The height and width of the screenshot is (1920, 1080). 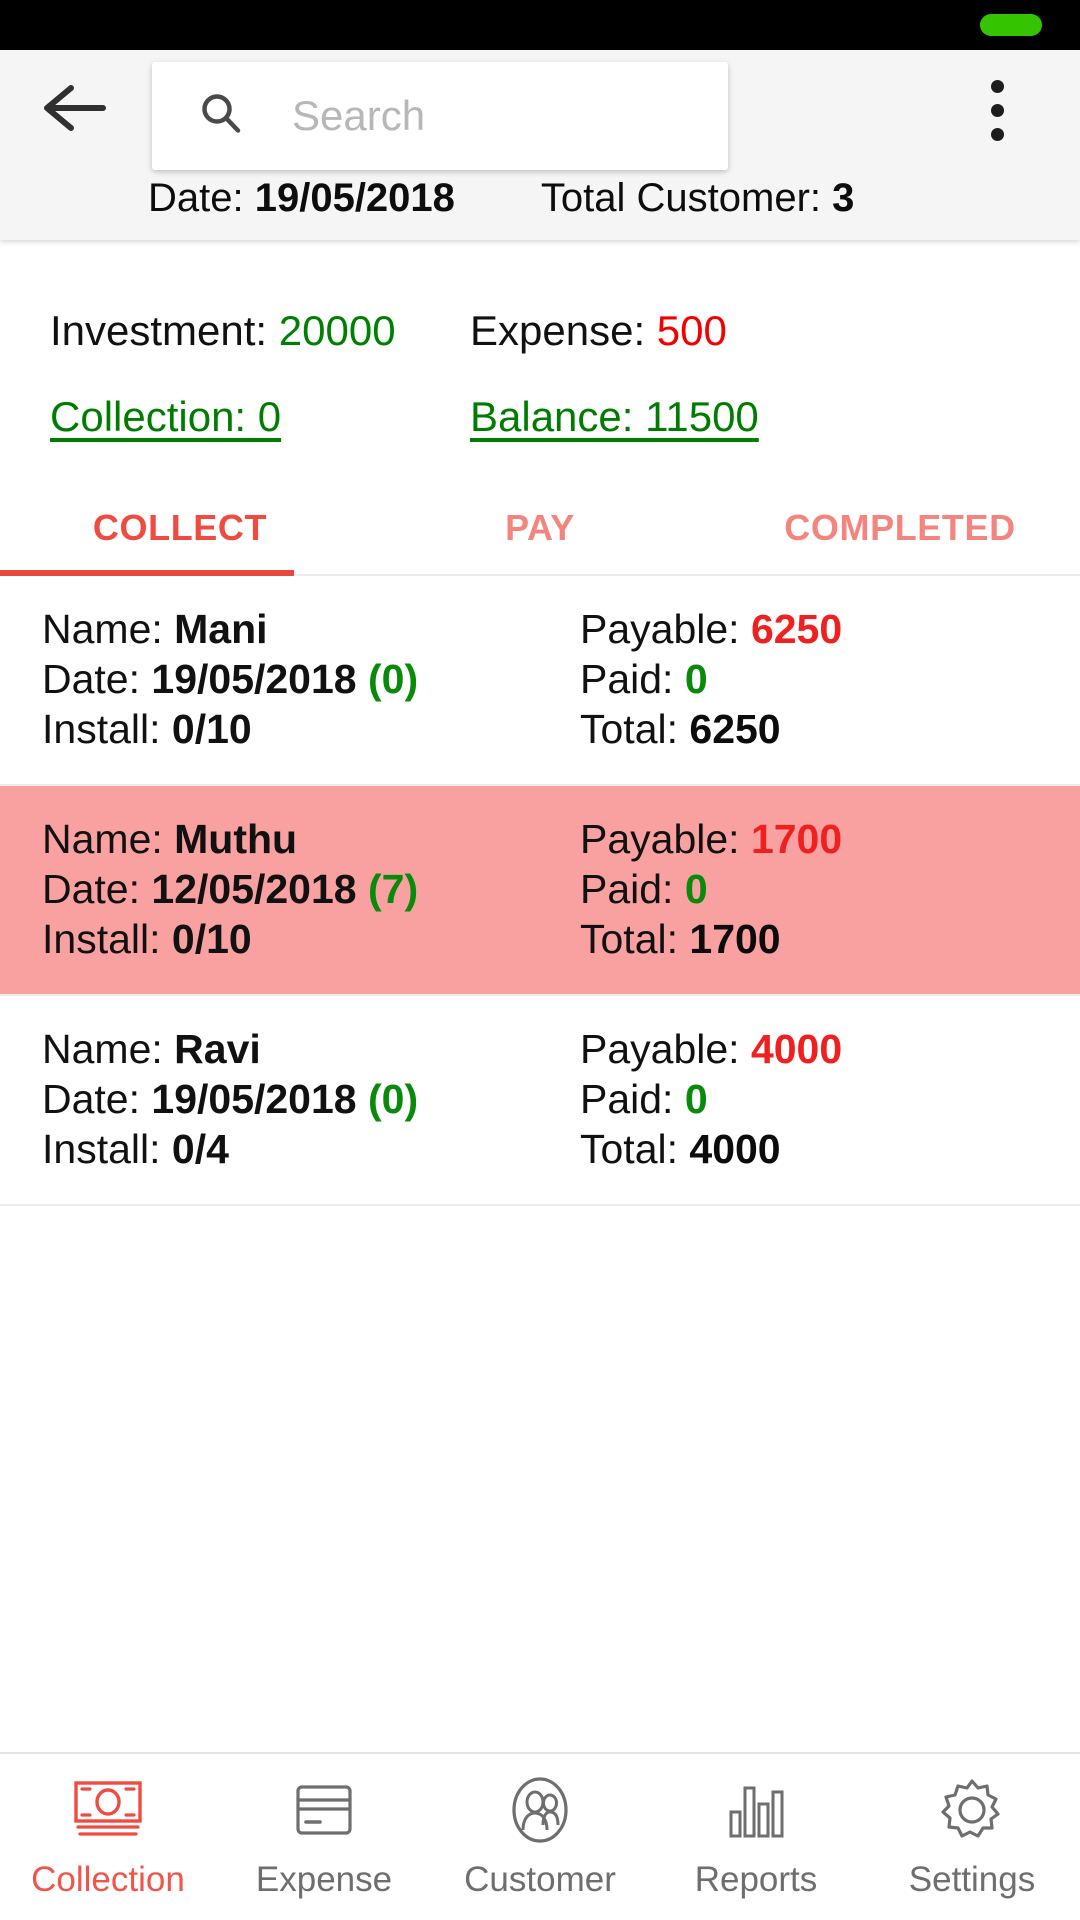 I want to click on tab-bar: COLLECT PAY COMPLETED, so click(x=540, y=529).